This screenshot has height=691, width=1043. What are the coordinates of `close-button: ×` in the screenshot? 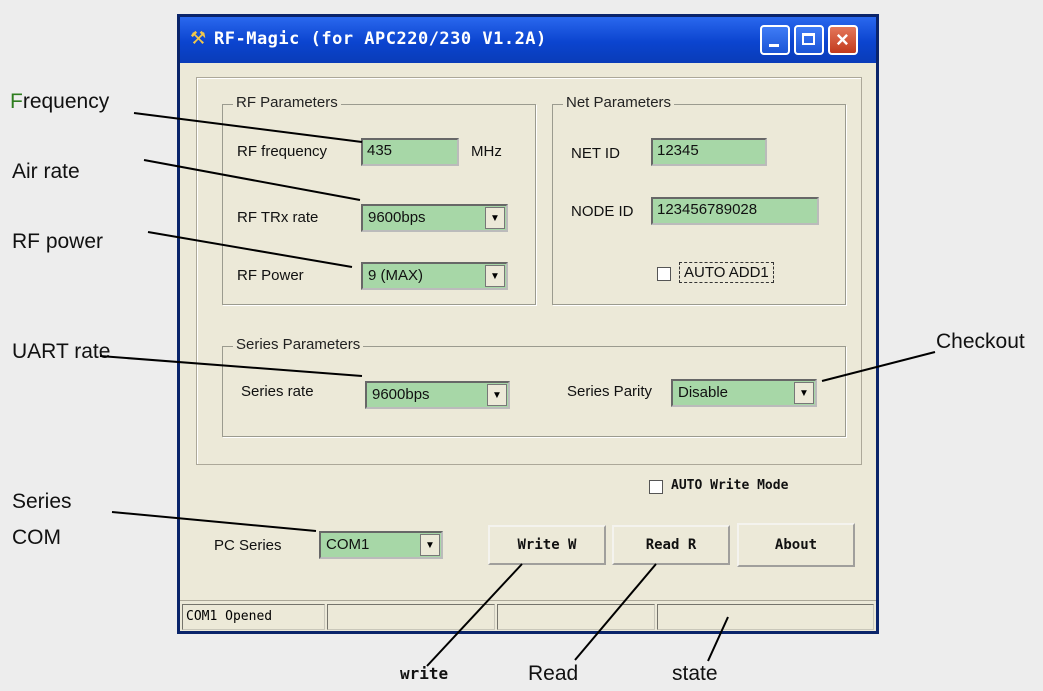 It's located at (843, 40).